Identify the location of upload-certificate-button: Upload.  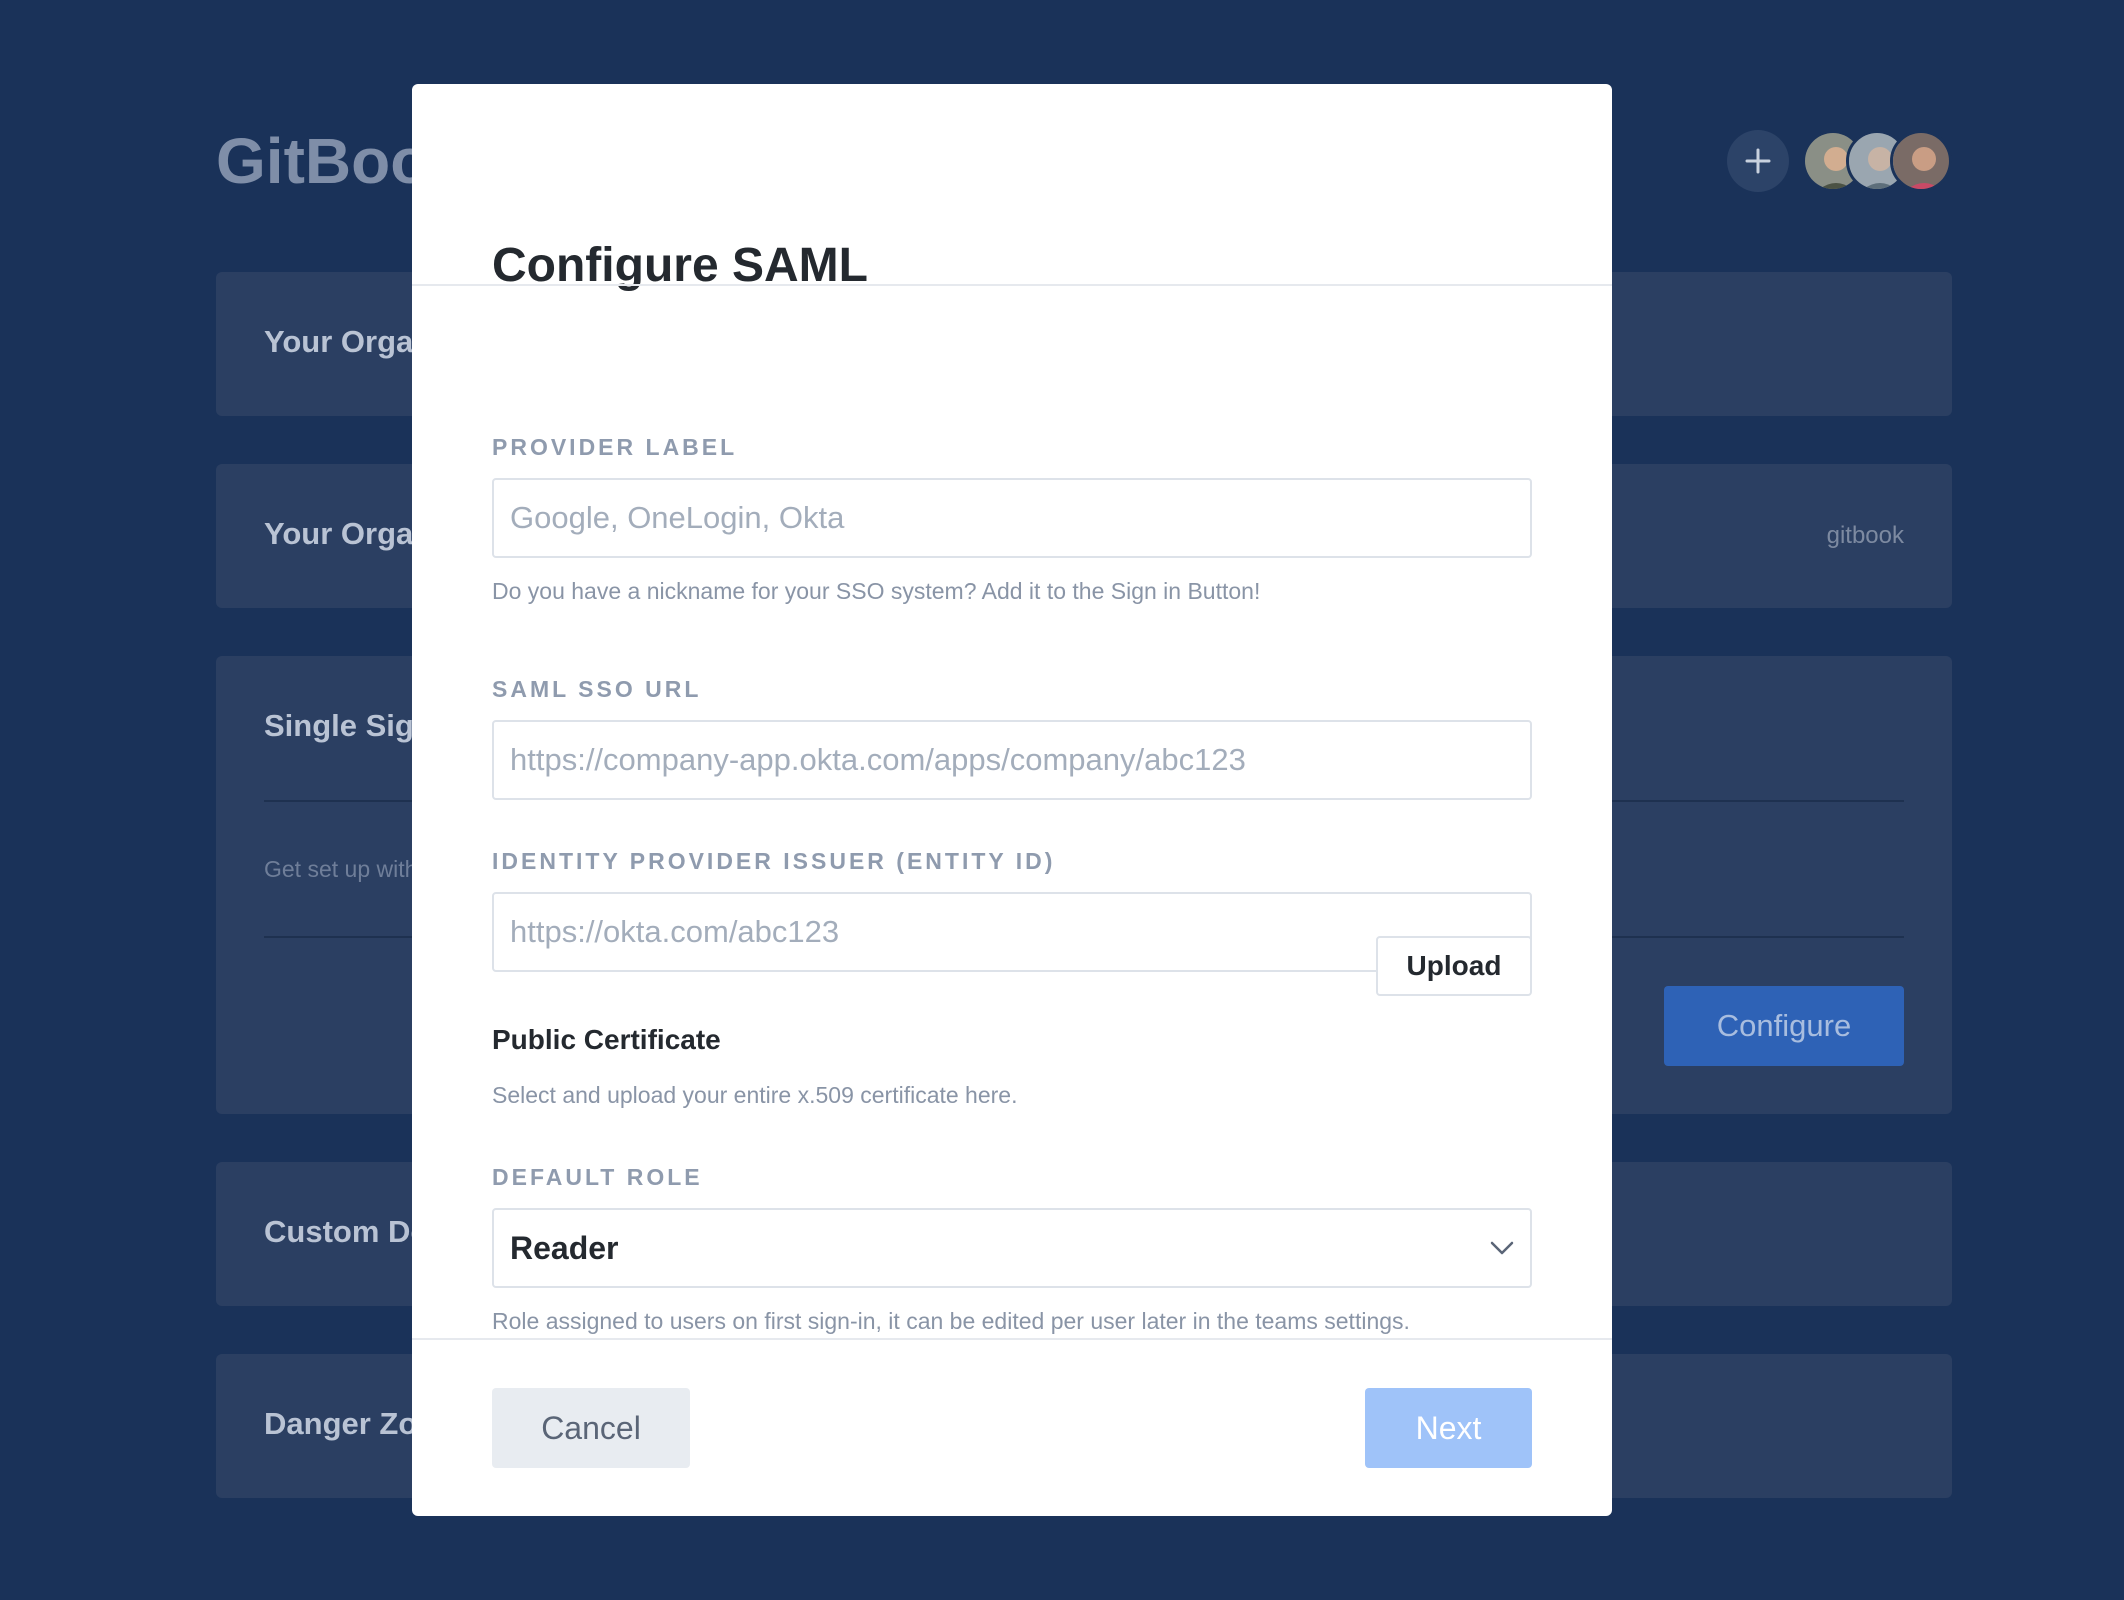
(1454, 966).